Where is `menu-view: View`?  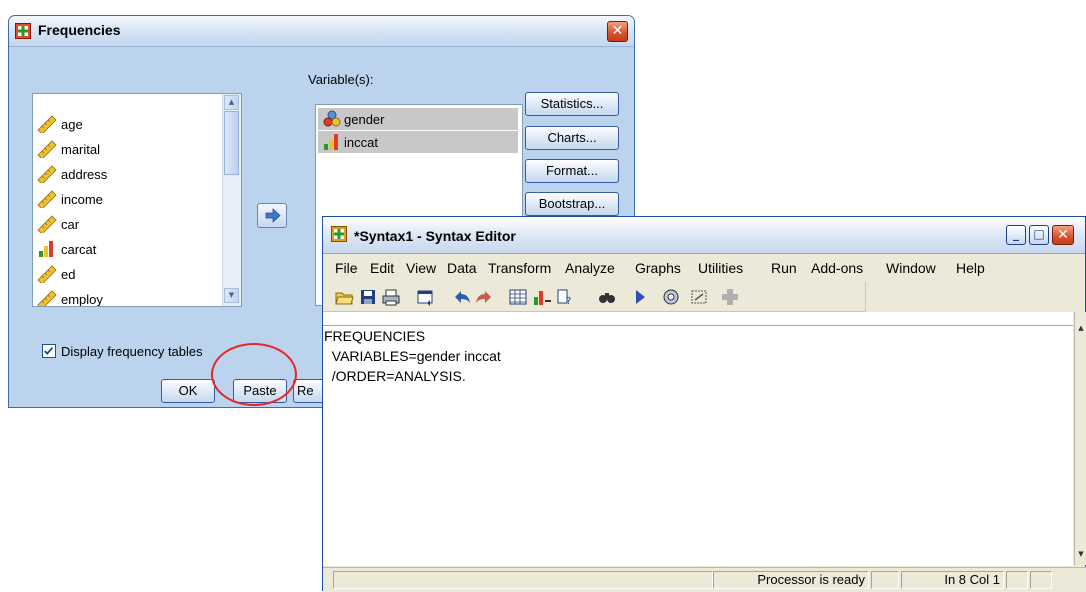 menu-view: View is located at coordinates (421, 268).